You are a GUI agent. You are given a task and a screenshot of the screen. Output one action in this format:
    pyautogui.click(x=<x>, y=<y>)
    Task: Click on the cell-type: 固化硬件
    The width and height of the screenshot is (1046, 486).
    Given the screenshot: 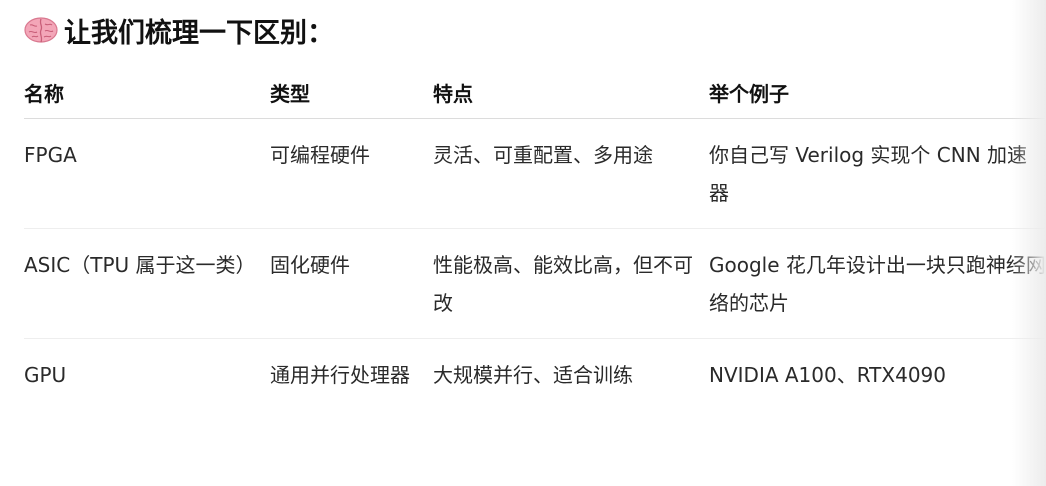 What is the action you would take?
    pyautogui.click(x=310, y=265)
    